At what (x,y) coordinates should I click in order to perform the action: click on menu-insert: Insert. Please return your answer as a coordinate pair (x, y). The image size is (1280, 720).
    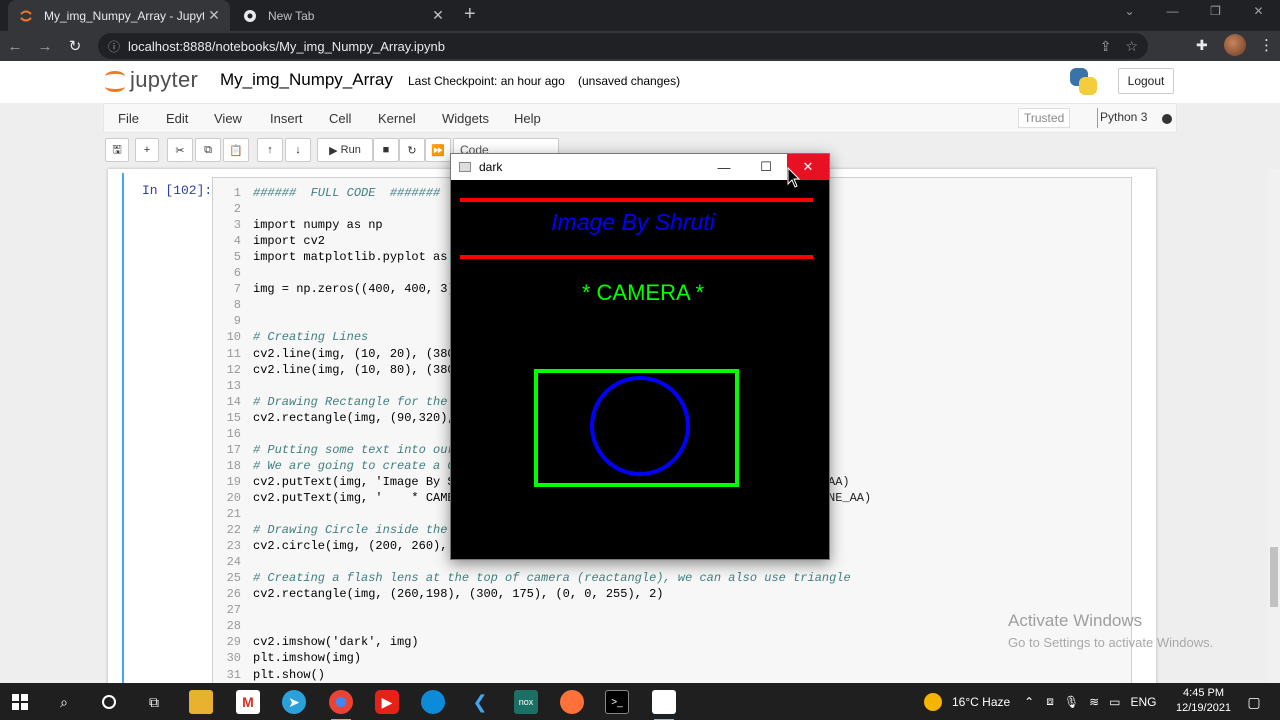
    Looking at the image, I should click on (286, 118).